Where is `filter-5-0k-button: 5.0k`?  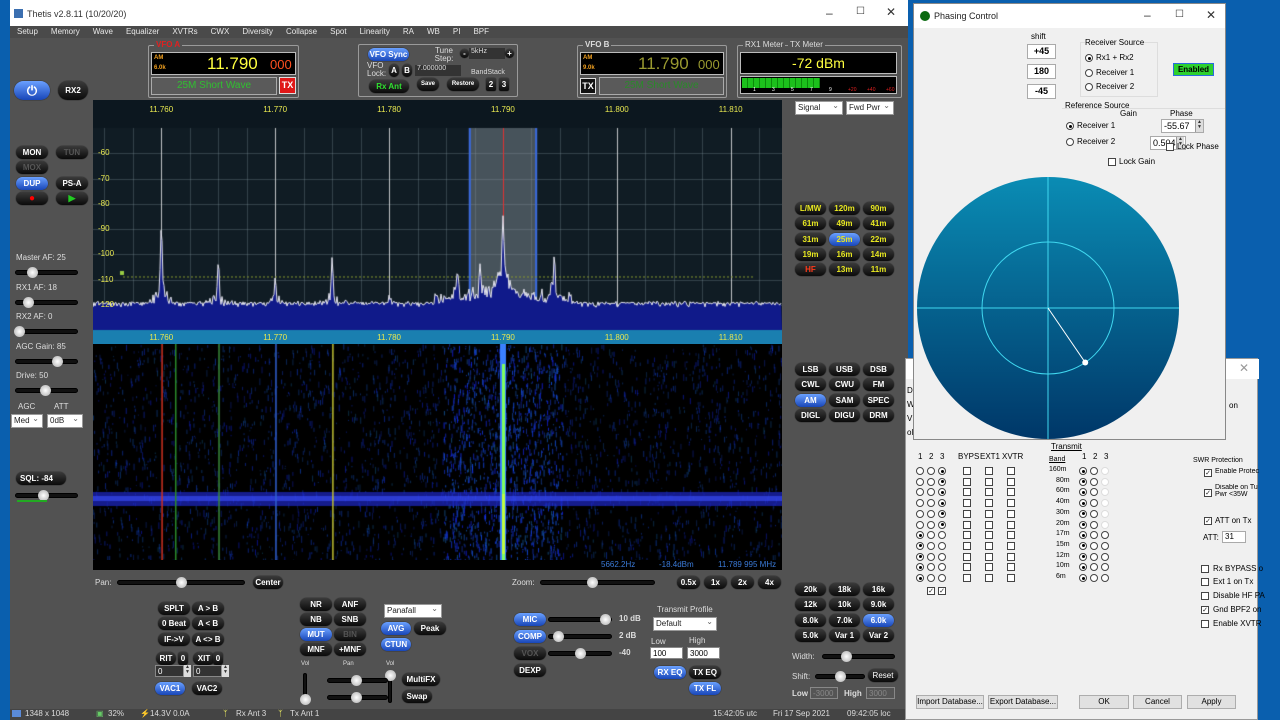
filter-5-0k-button: 5.0k is located at coordinates (810, 635).